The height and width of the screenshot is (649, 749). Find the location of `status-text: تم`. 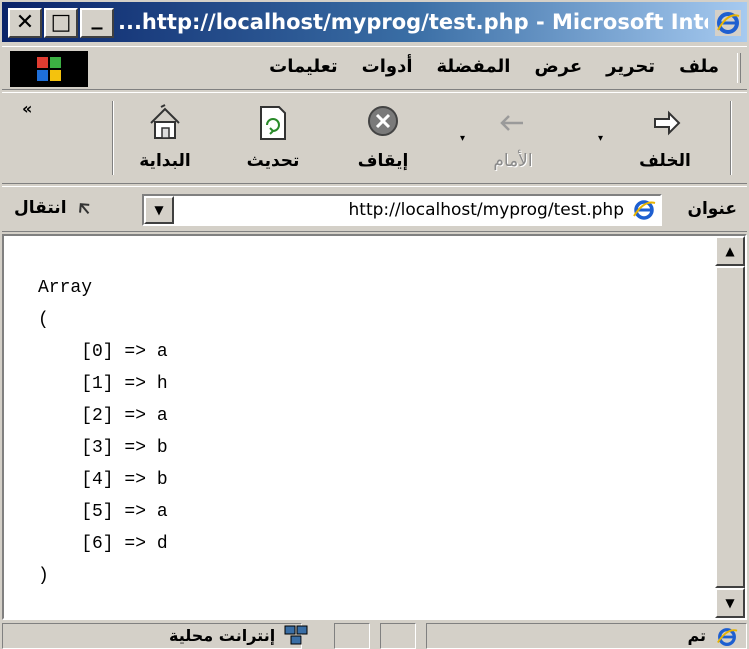

status-text: تم is located at coordinates (696, 635).